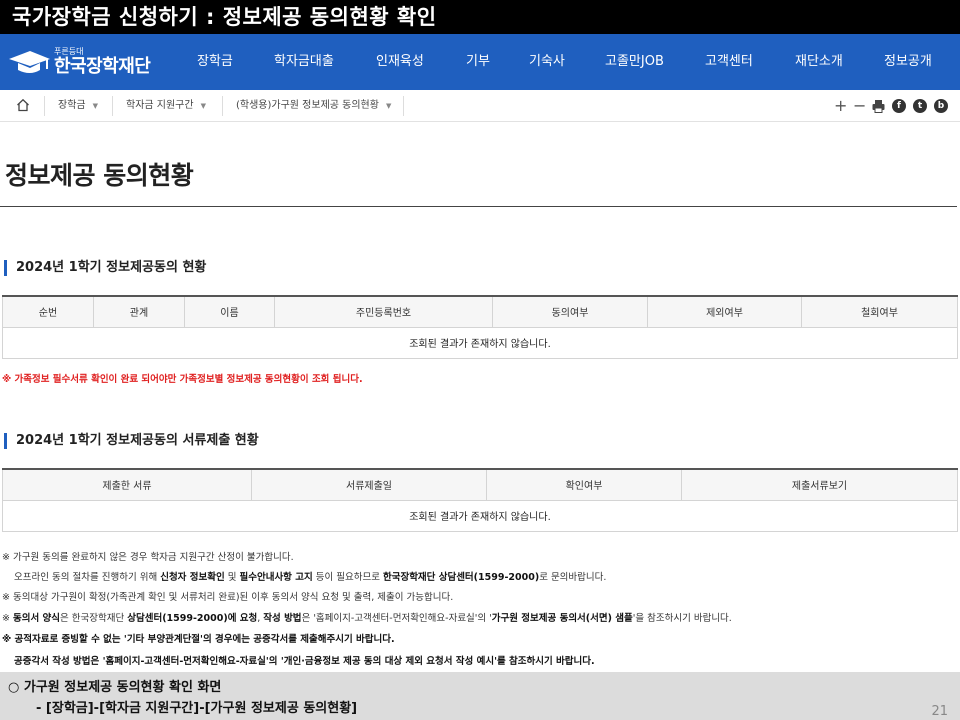 The image size is (960, 720). Describe the element at coordinates (547, 62) in the screenshot. I see `menu-dormitory: 기숙사` at that location.